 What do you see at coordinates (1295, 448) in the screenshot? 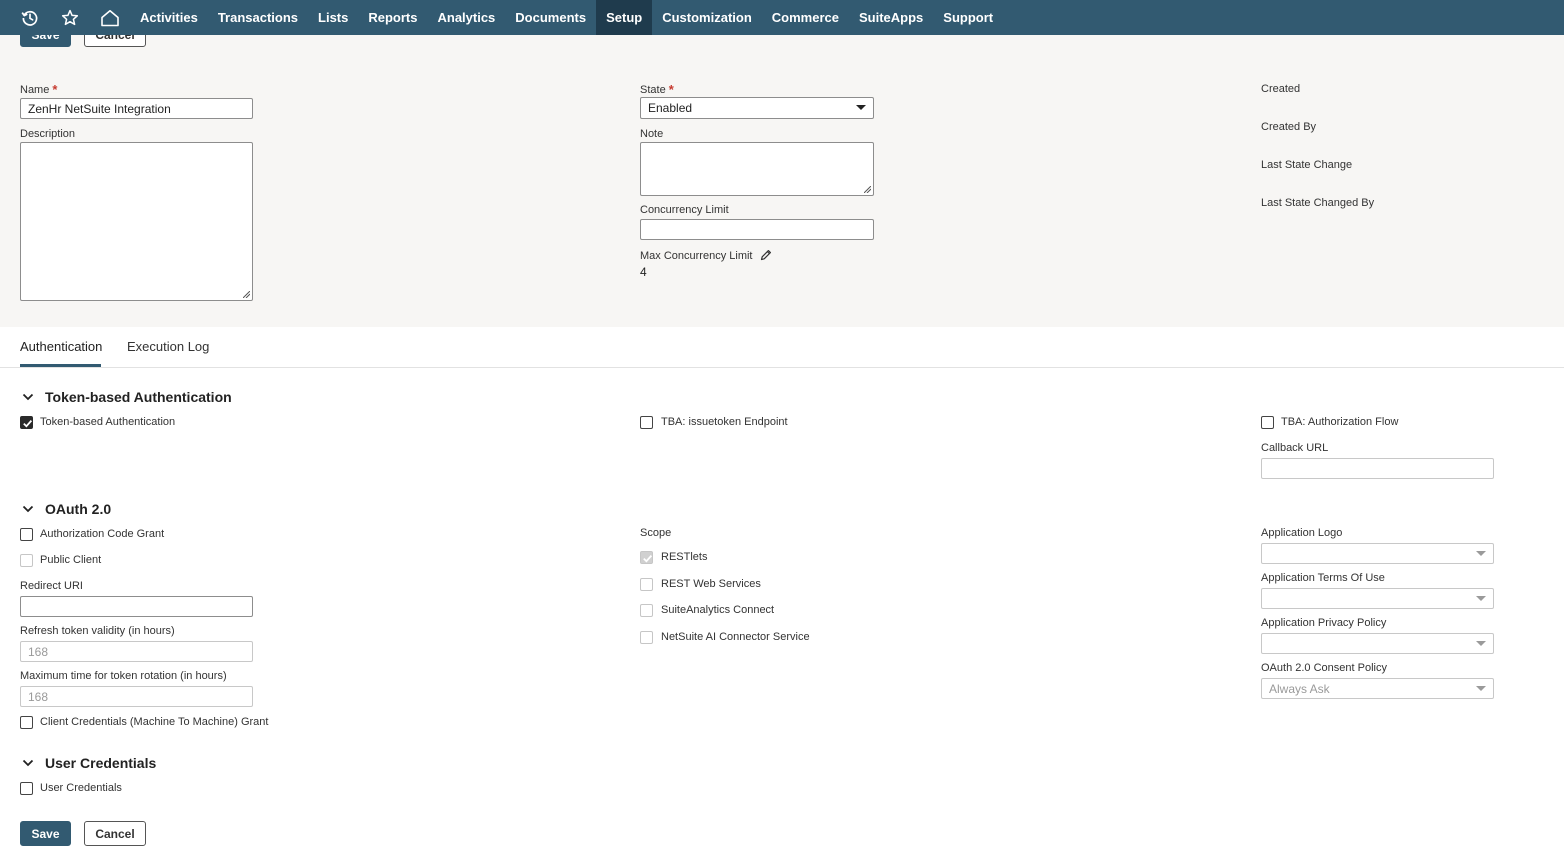
I see `callback-url-label: Callback URL` at bounding box center [1295, 448].